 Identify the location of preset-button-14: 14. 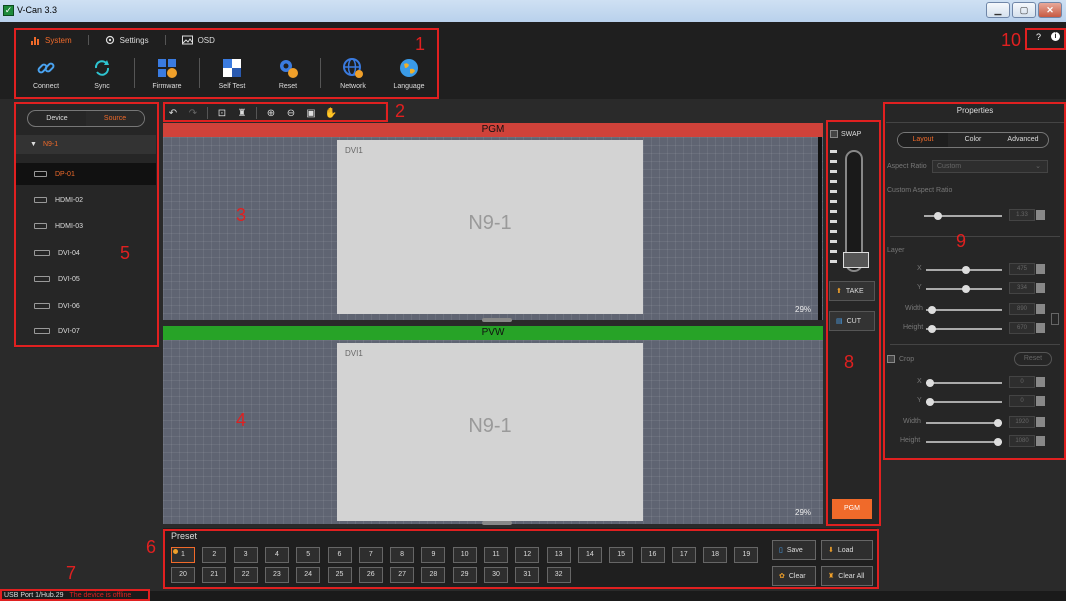
(589, 555).